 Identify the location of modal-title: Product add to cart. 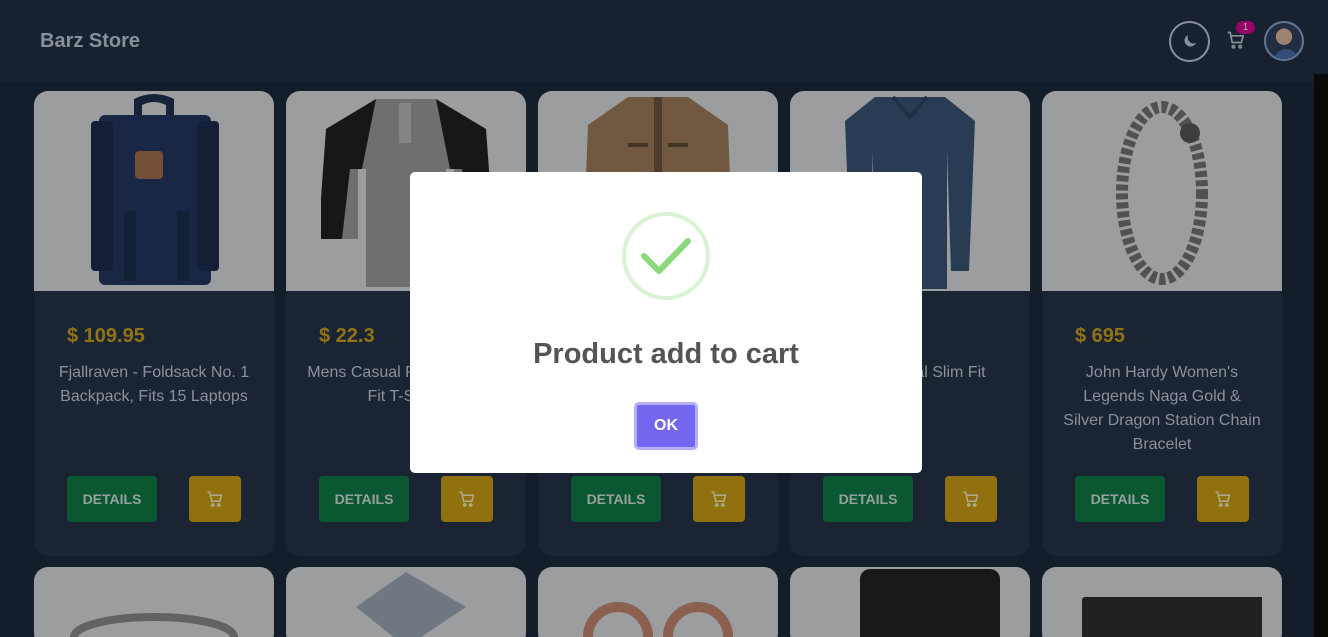
(666, 354).